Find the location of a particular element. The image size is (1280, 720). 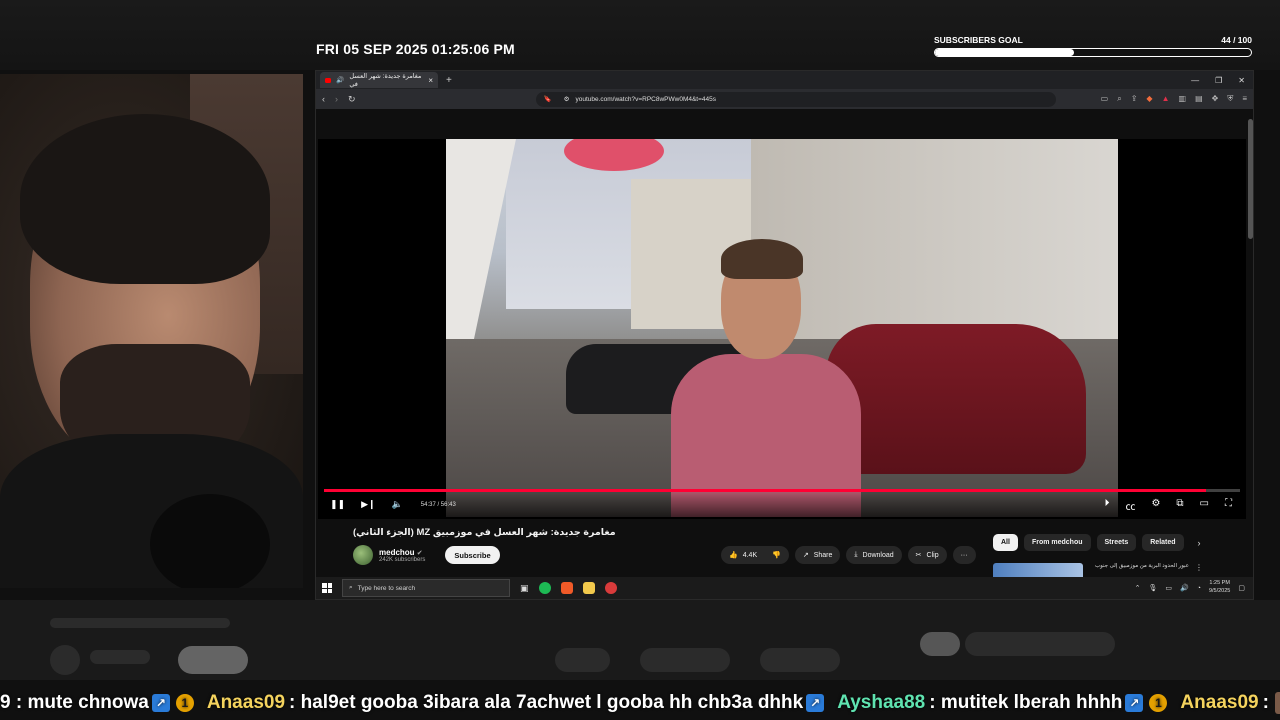

taskbar-clock: 1:25 PM 9/5/2025 is located at coordinates (1219, 587).